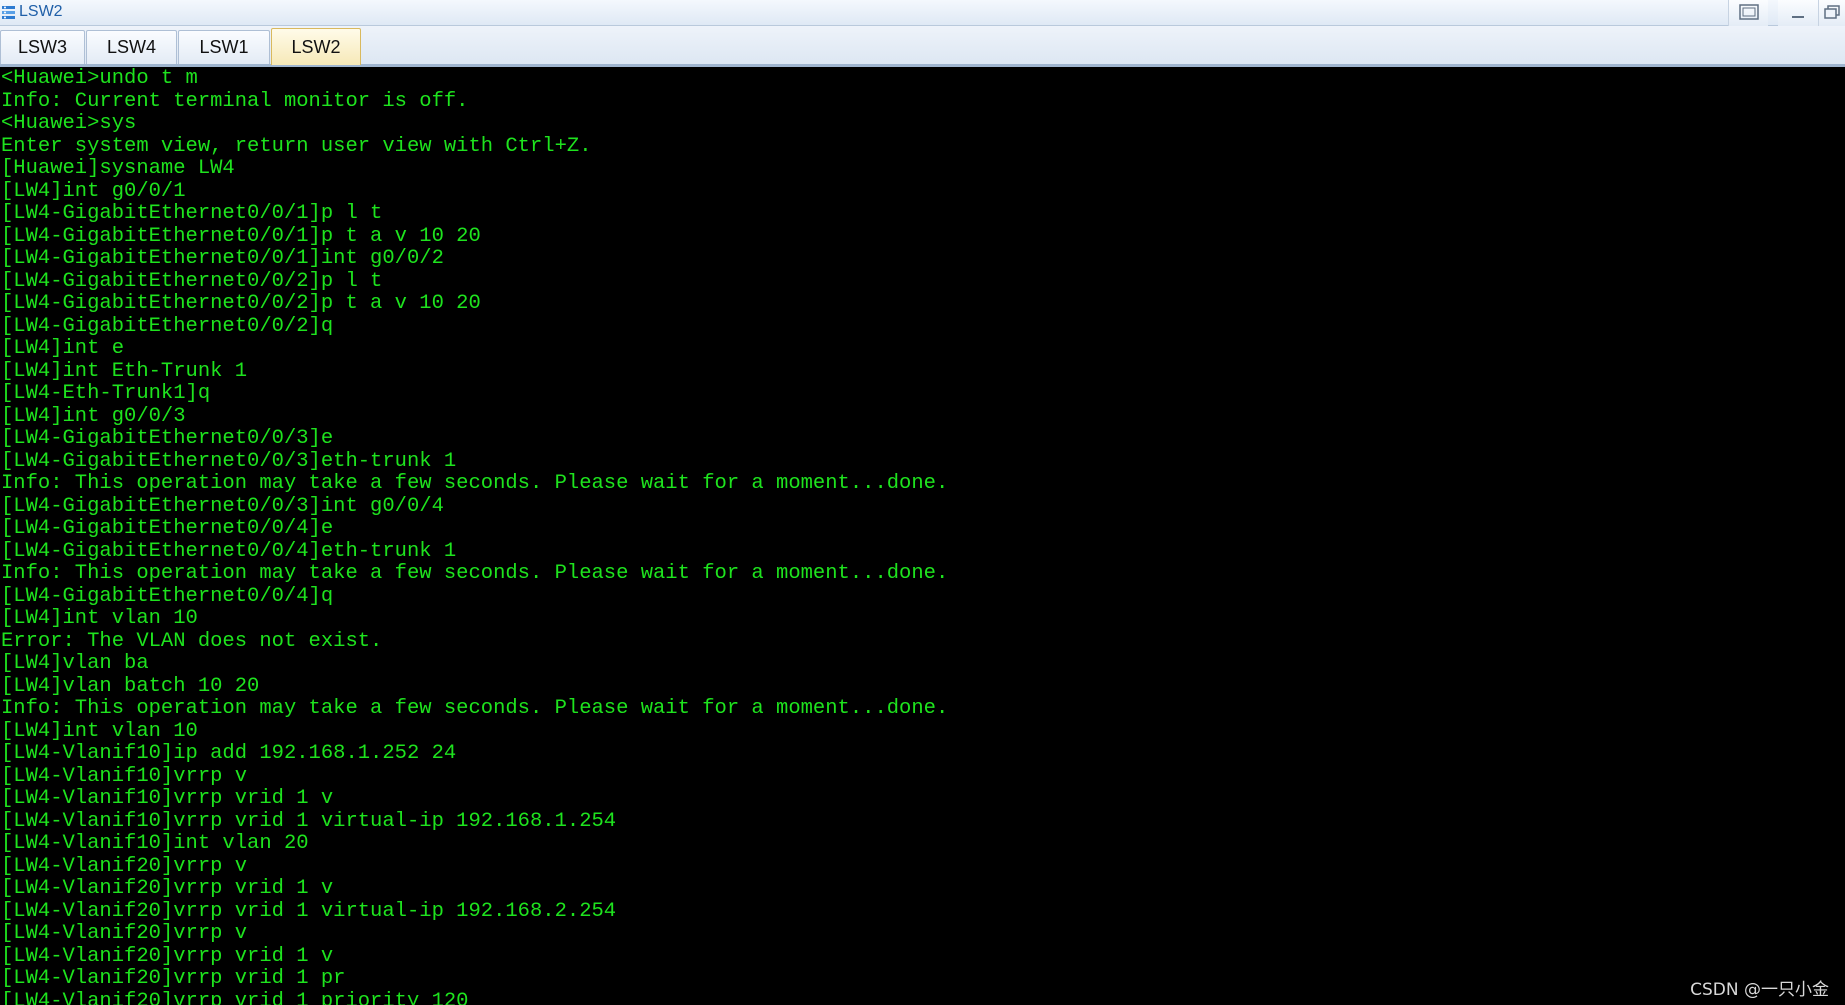  I want to click on terminal-line: [LW4-Vlanif20]vrrp vrid 1 pr, so click(173, 978).